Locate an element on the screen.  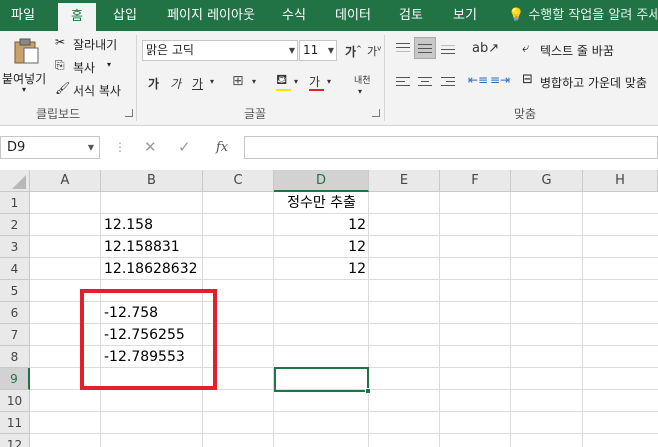
red-highlight-box is located at coordinates (148, 339).